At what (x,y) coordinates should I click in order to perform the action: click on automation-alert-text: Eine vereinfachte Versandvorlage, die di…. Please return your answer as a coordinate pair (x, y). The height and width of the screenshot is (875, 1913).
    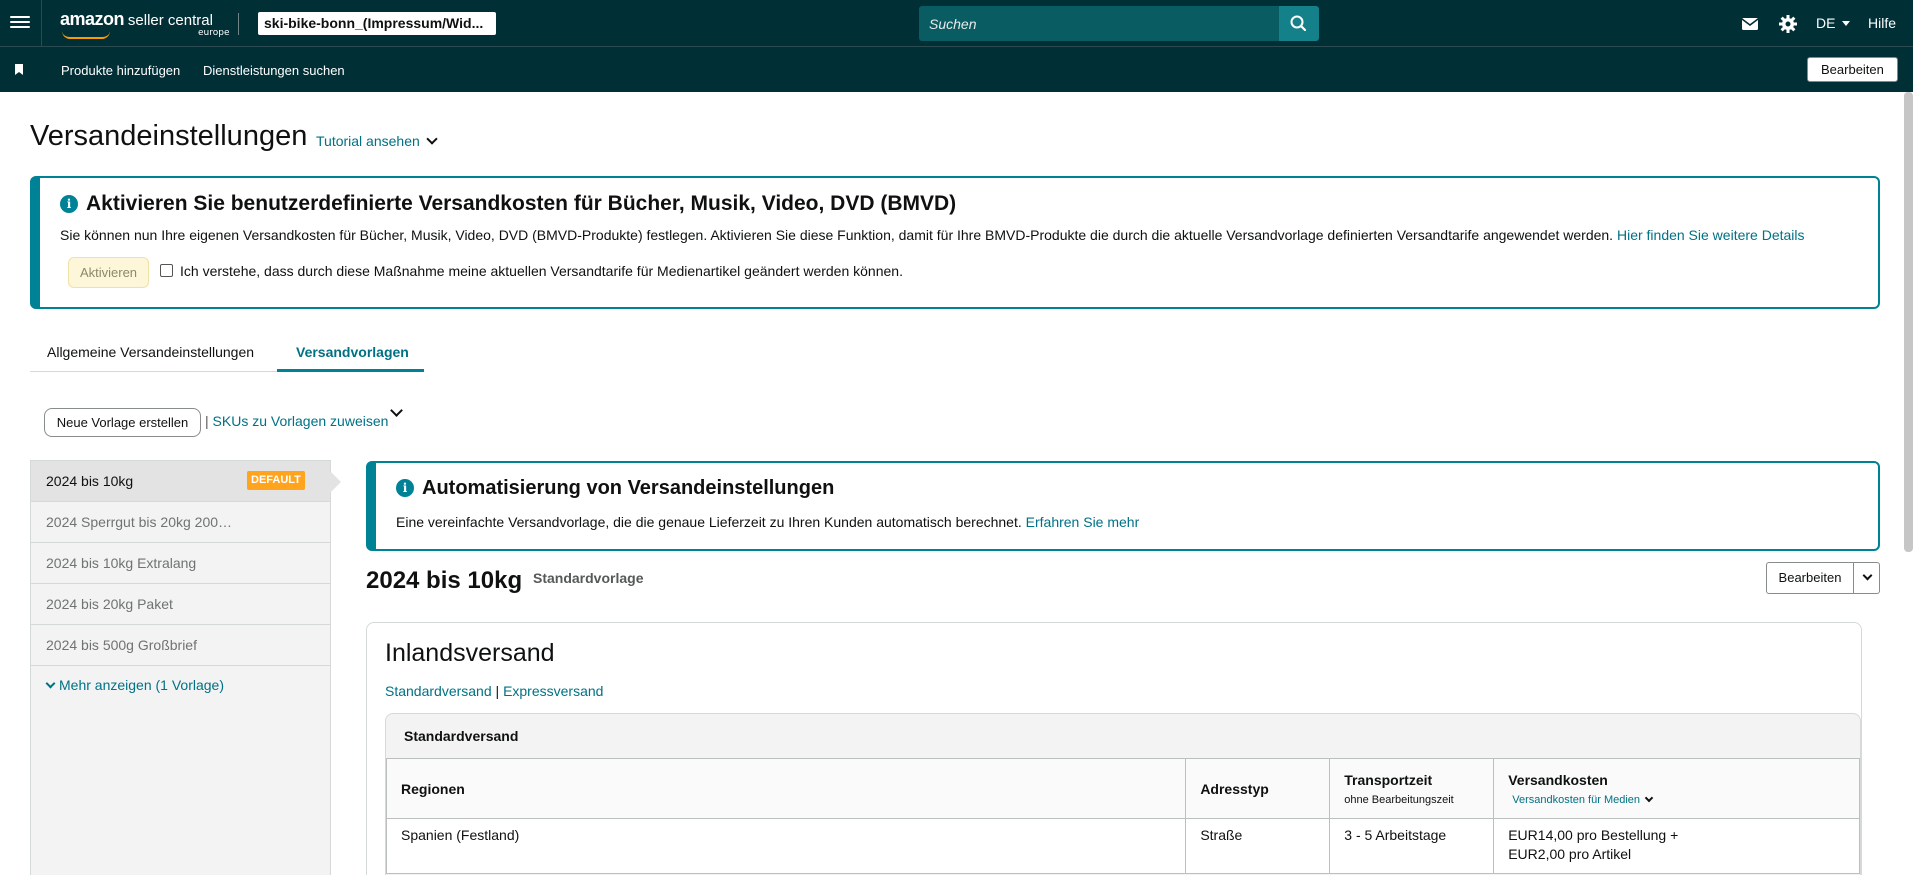
    Looking at the image, I should click on (767, 522).